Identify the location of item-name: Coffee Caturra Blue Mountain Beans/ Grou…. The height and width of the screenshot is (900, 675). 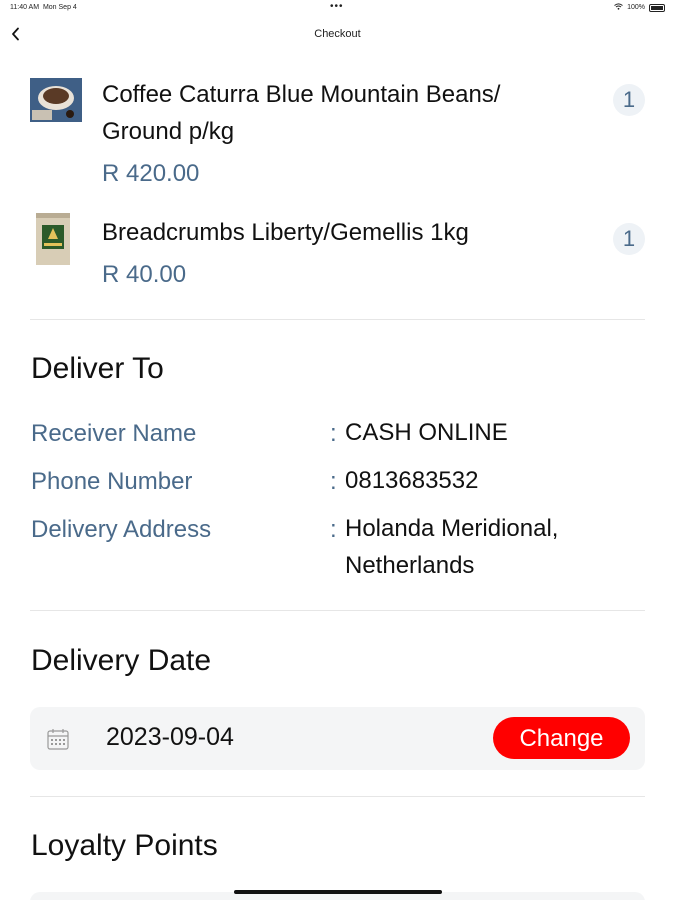
(301, 113).